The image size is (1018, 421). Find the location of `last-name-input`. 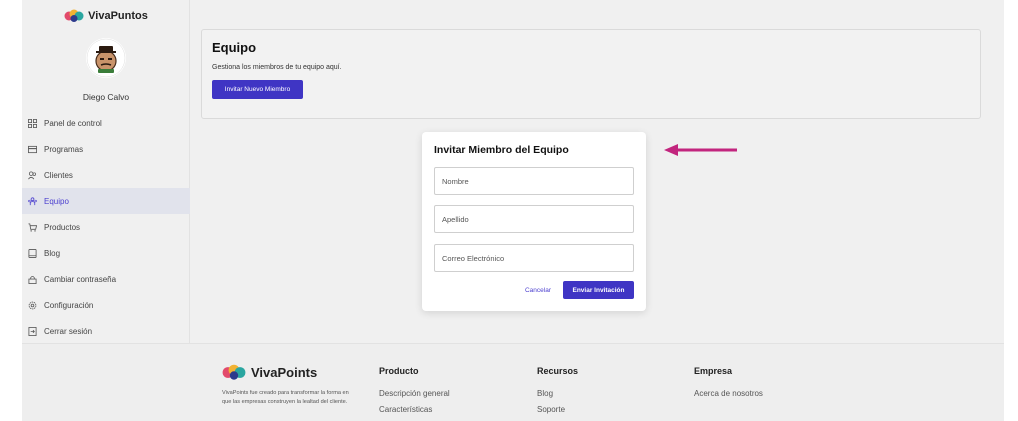

last-name-input is located at coordinates (534, 219).